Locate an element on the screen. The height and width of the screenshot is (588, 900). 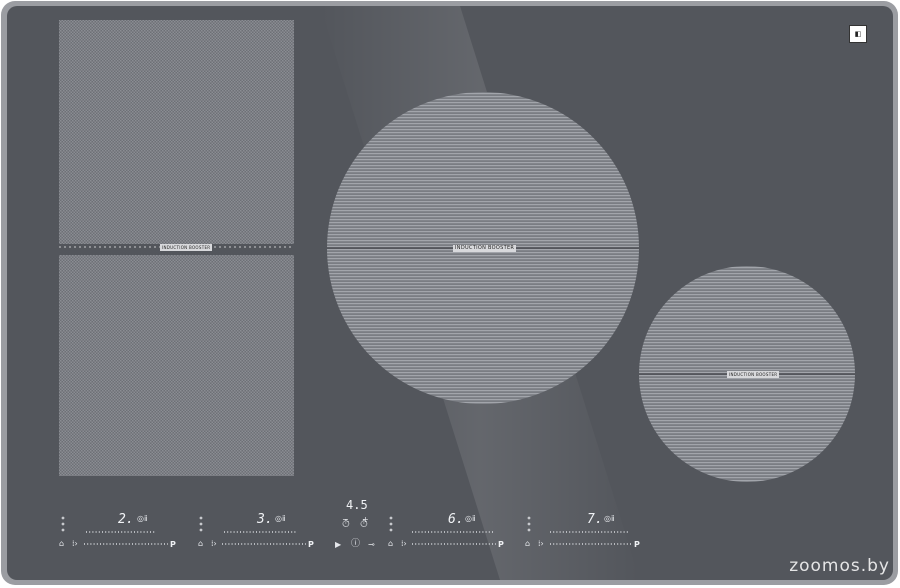
flex-zone-top is located at coordinates (176, 132).